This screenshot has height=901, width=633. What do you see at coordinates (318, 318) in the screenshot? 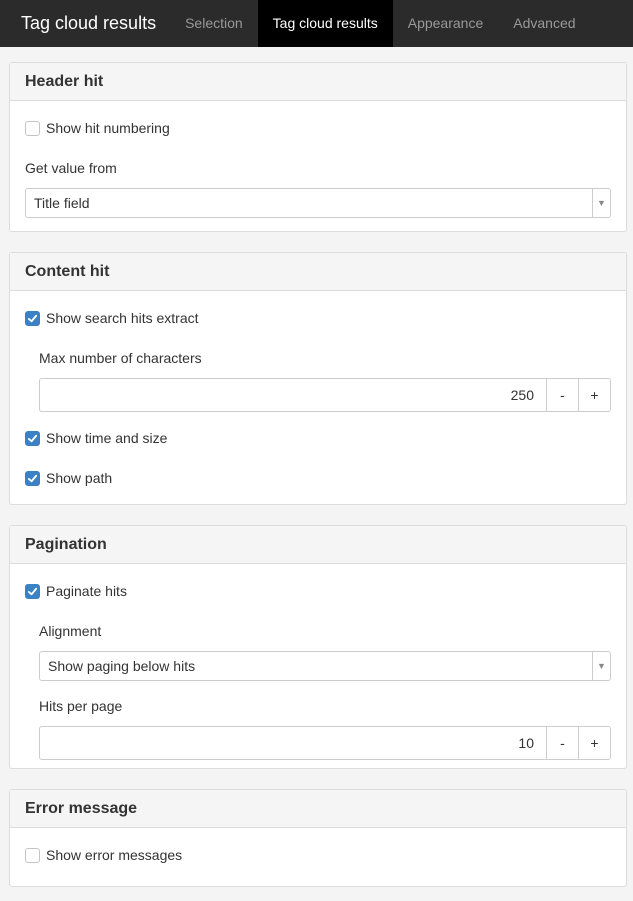
I see `show-search-hits-extract-option: Show search hits extract` at bounding box center [318, 318].